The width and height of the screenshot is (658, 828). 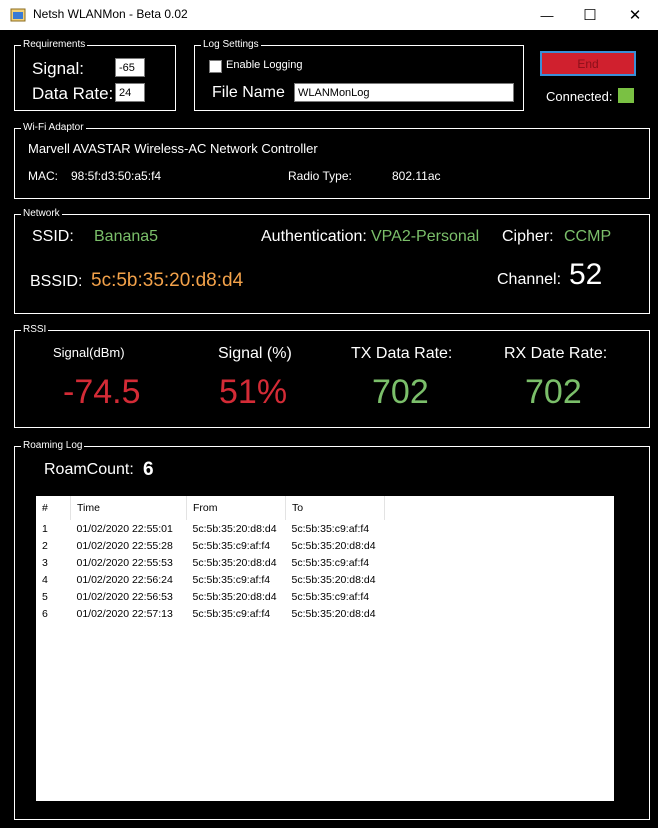 I want to click on requirements-legend: Requirements, so click(x=54, y=44).